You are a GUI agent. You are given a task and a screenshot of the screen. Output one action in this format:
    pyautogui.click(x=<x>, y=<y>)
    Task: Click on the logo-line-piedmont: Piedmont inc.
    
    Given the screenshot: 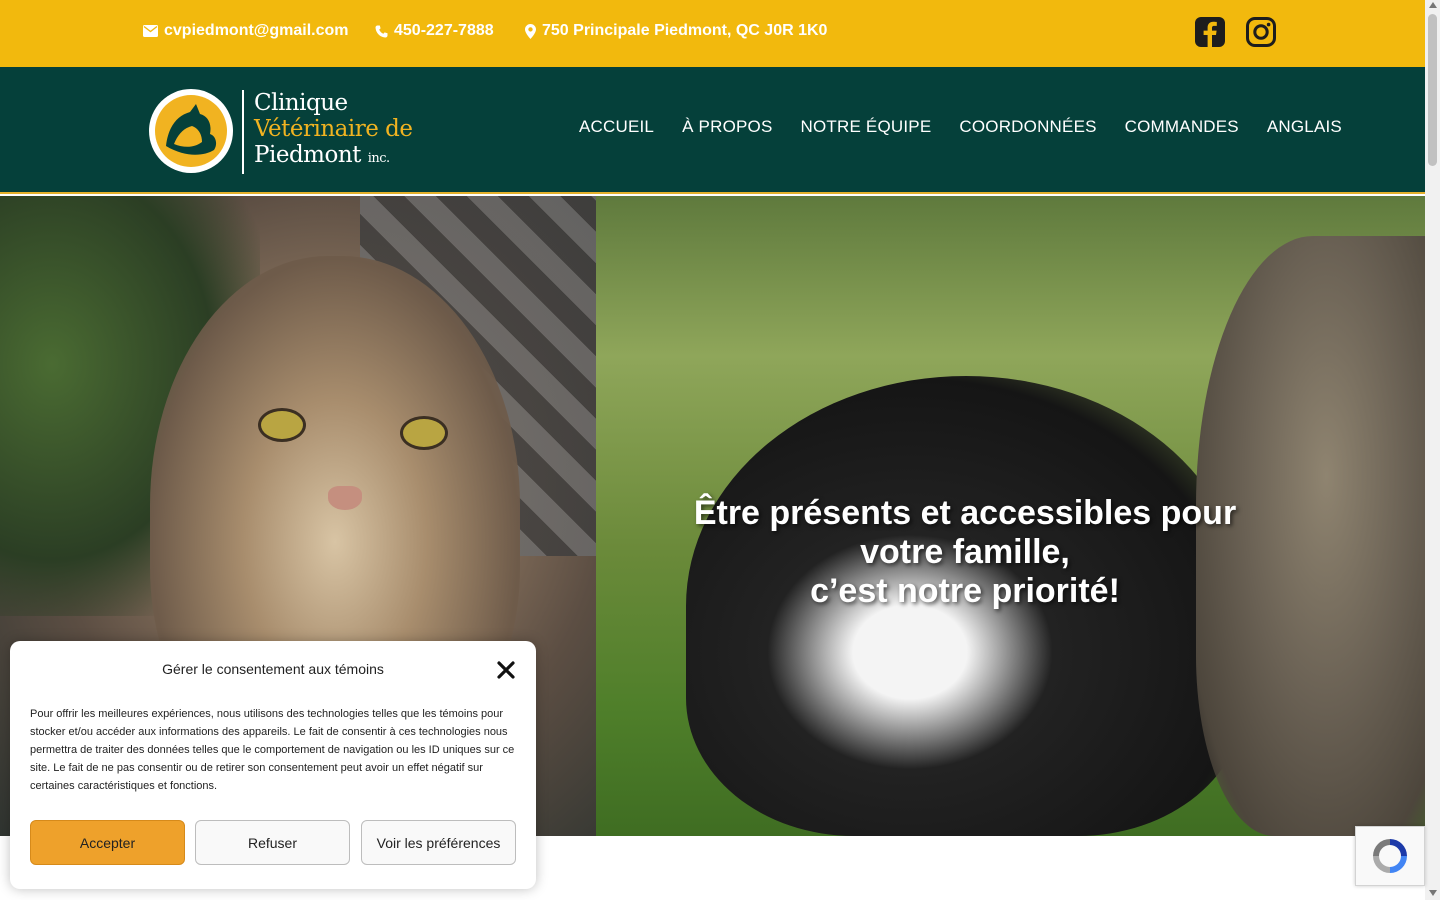 What is the action you would take?
    pyautogui.click(x=333, y=157)
    